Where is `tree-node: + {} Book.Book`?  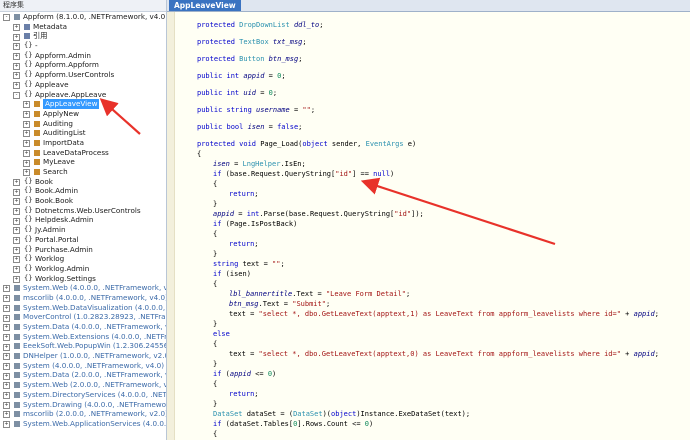
tree-node: + {} Book.Book is located at coordinates (83, 201).